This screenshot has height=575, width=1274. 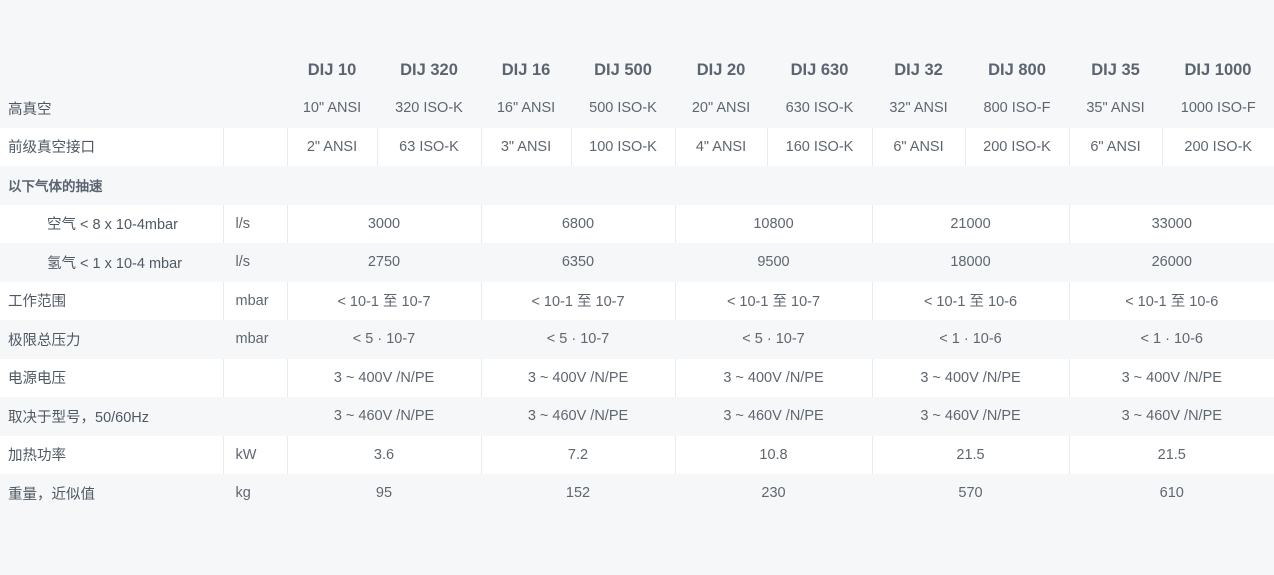 What do you see at coordinates (622, 146) in the screenshot?
I see `table-cell: 100 ISO-K` at bounding box center [622, 146].